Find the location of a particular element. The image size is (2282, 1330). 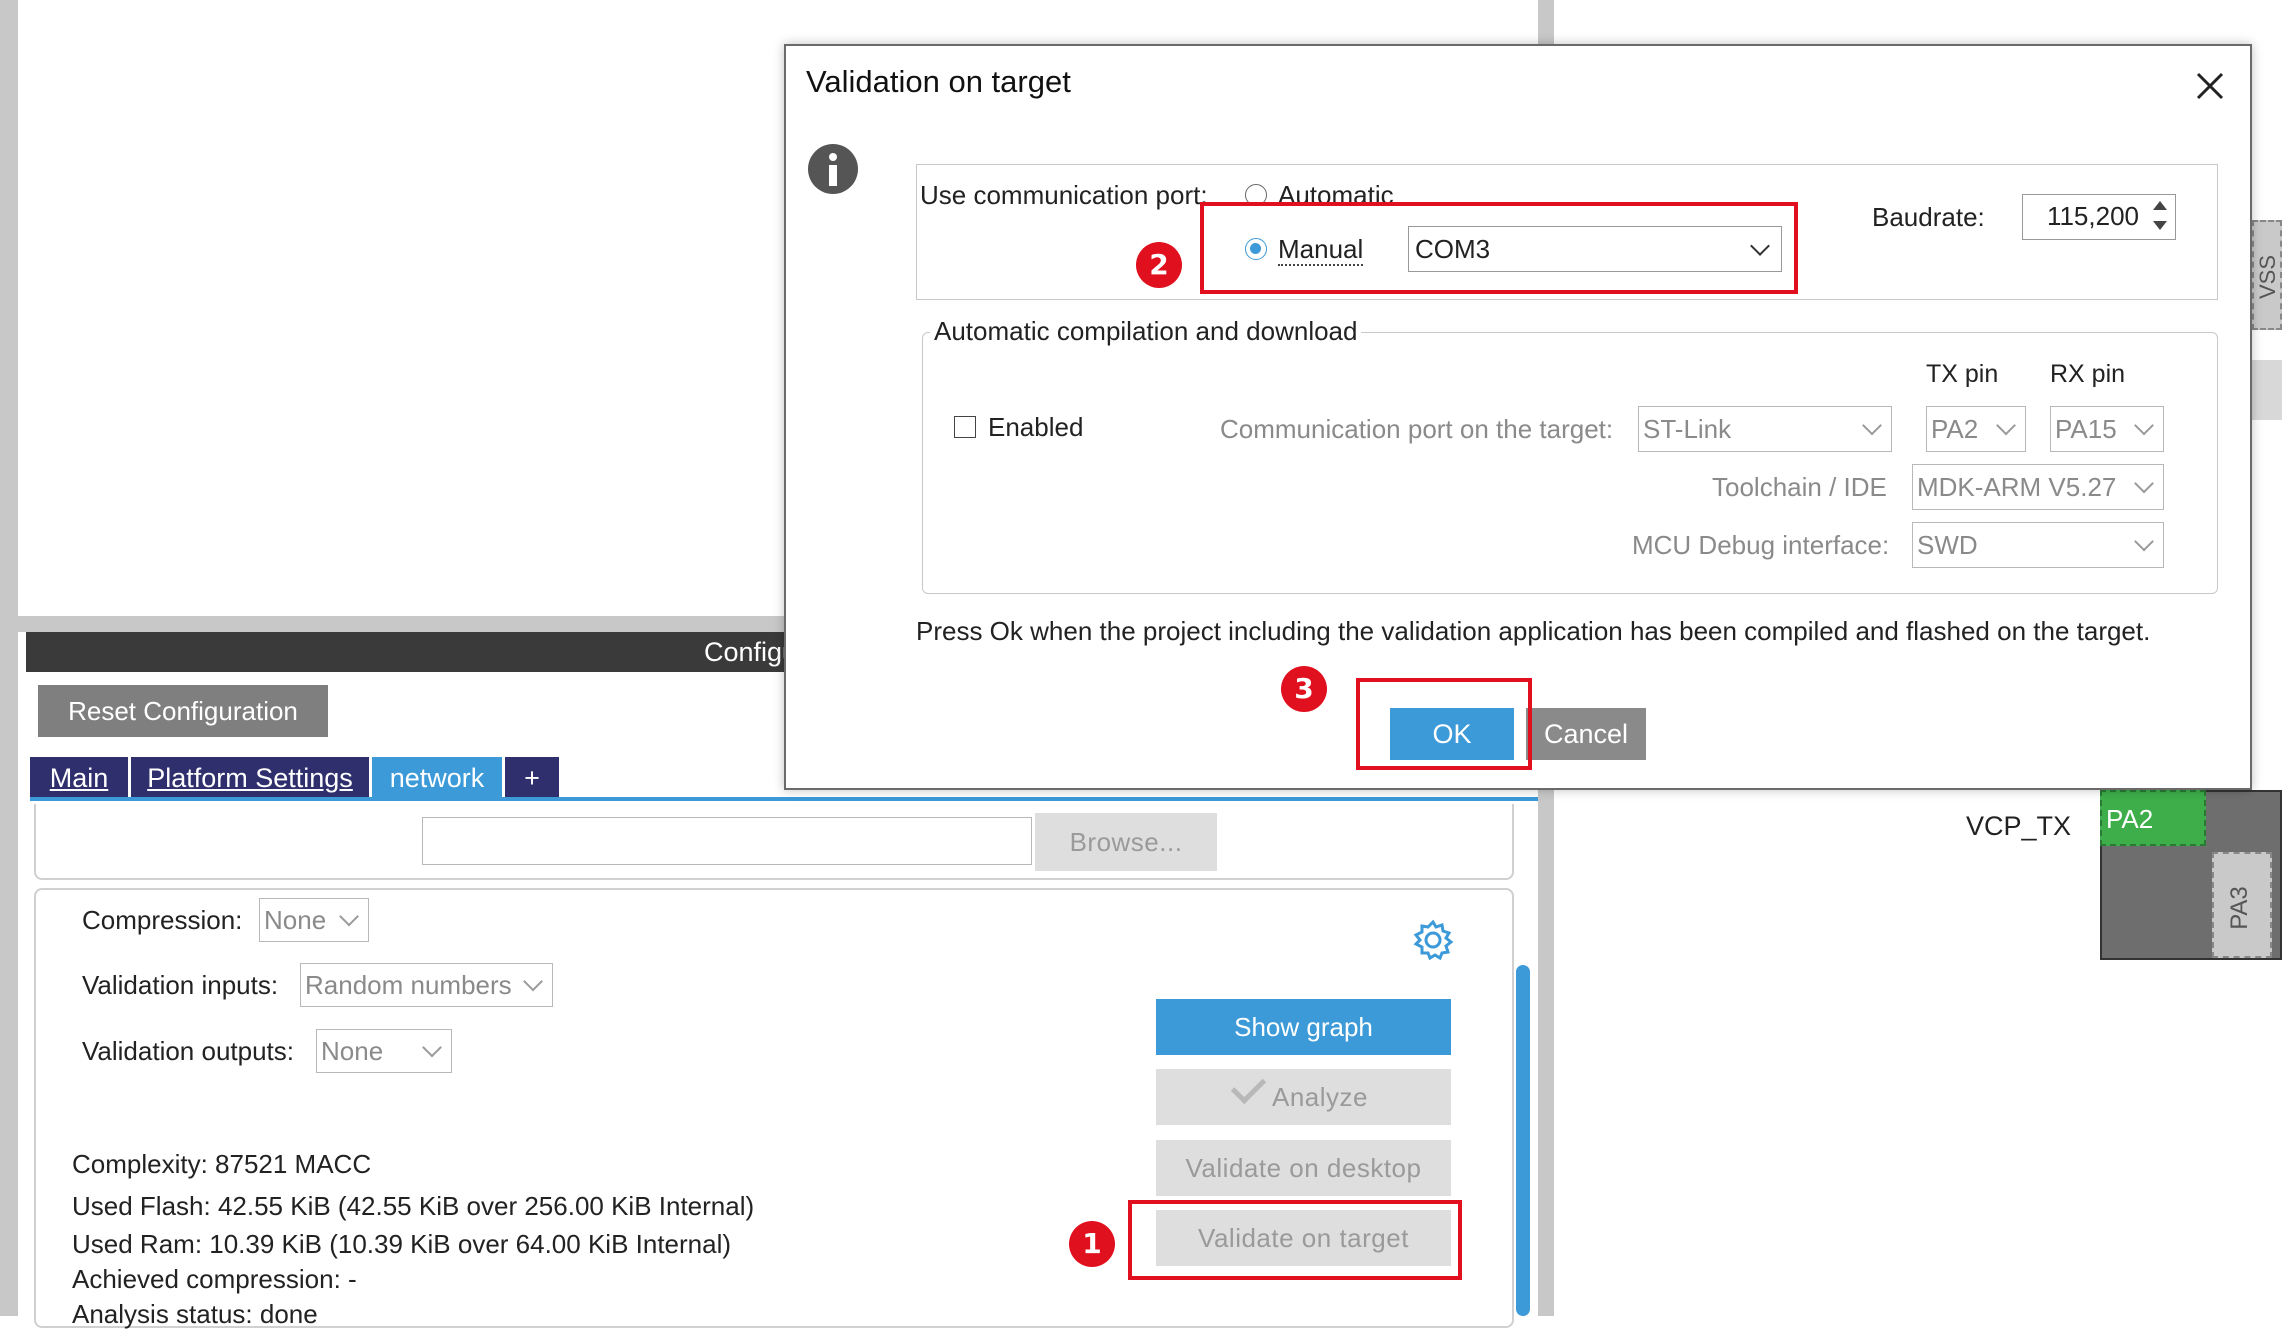

tab-main: Main is located at coordinates (79, 778).